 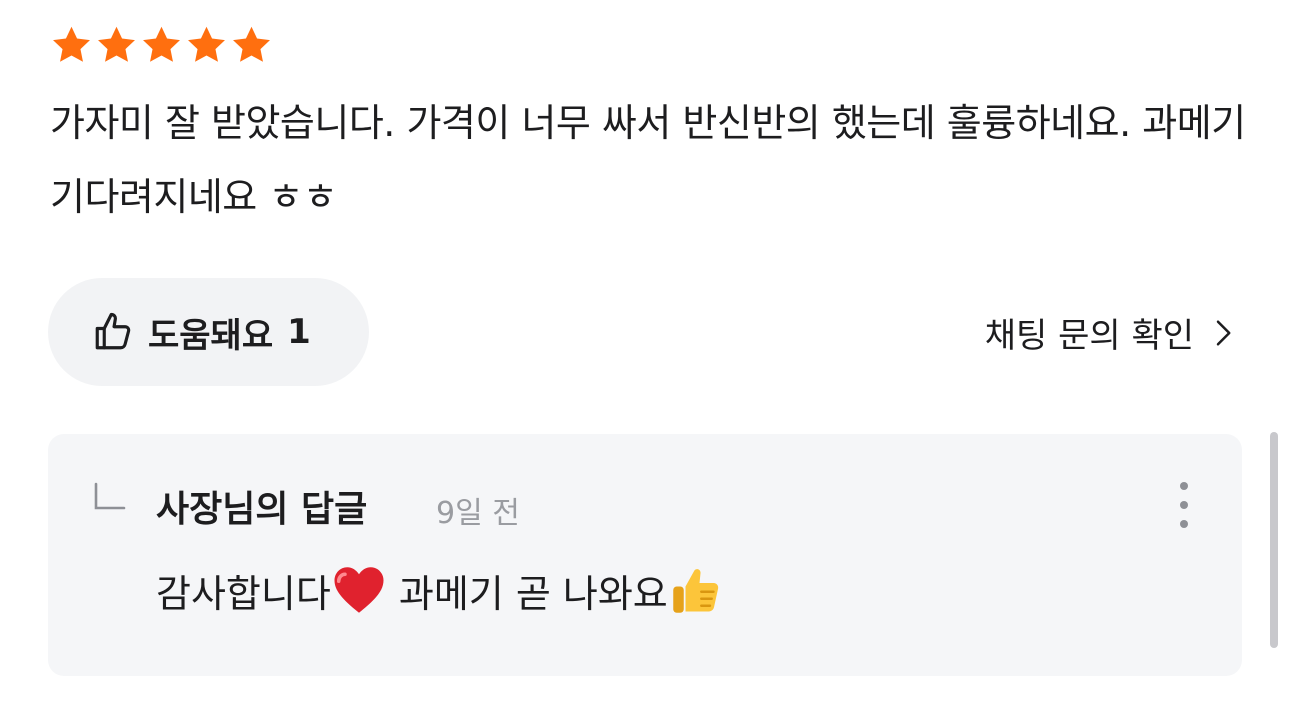 I want to click on reply-text: 감사합니다 과메기 곧 나와요, so click(x=440, y=590).